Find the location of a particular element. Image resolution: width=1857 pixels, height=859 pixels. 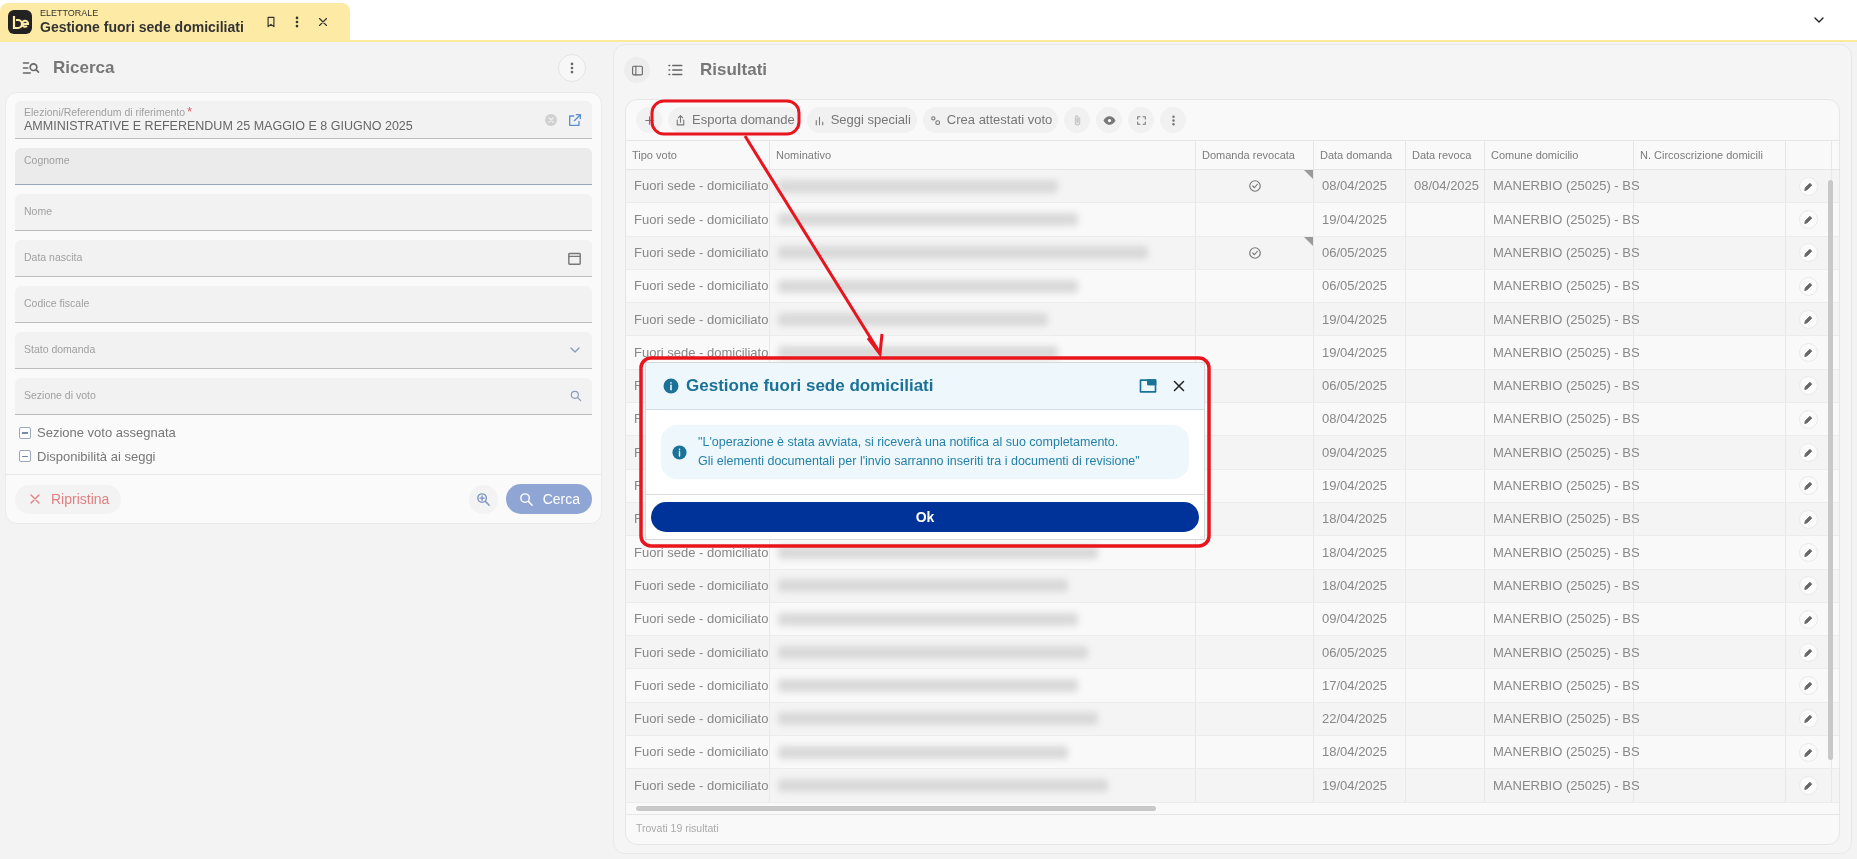

table-cell-text: 18/04/2025 is located at coordinates (1355, 519).